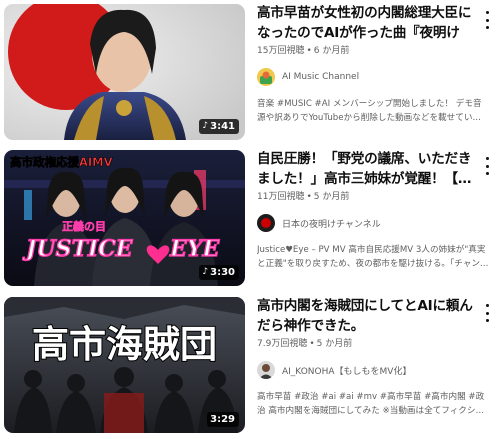 The width and height of the screenshot is (500, 439). Describe the element at coordinates (331, 51) in the screenshot. I see `upload-age: 6 か月前` at that location.